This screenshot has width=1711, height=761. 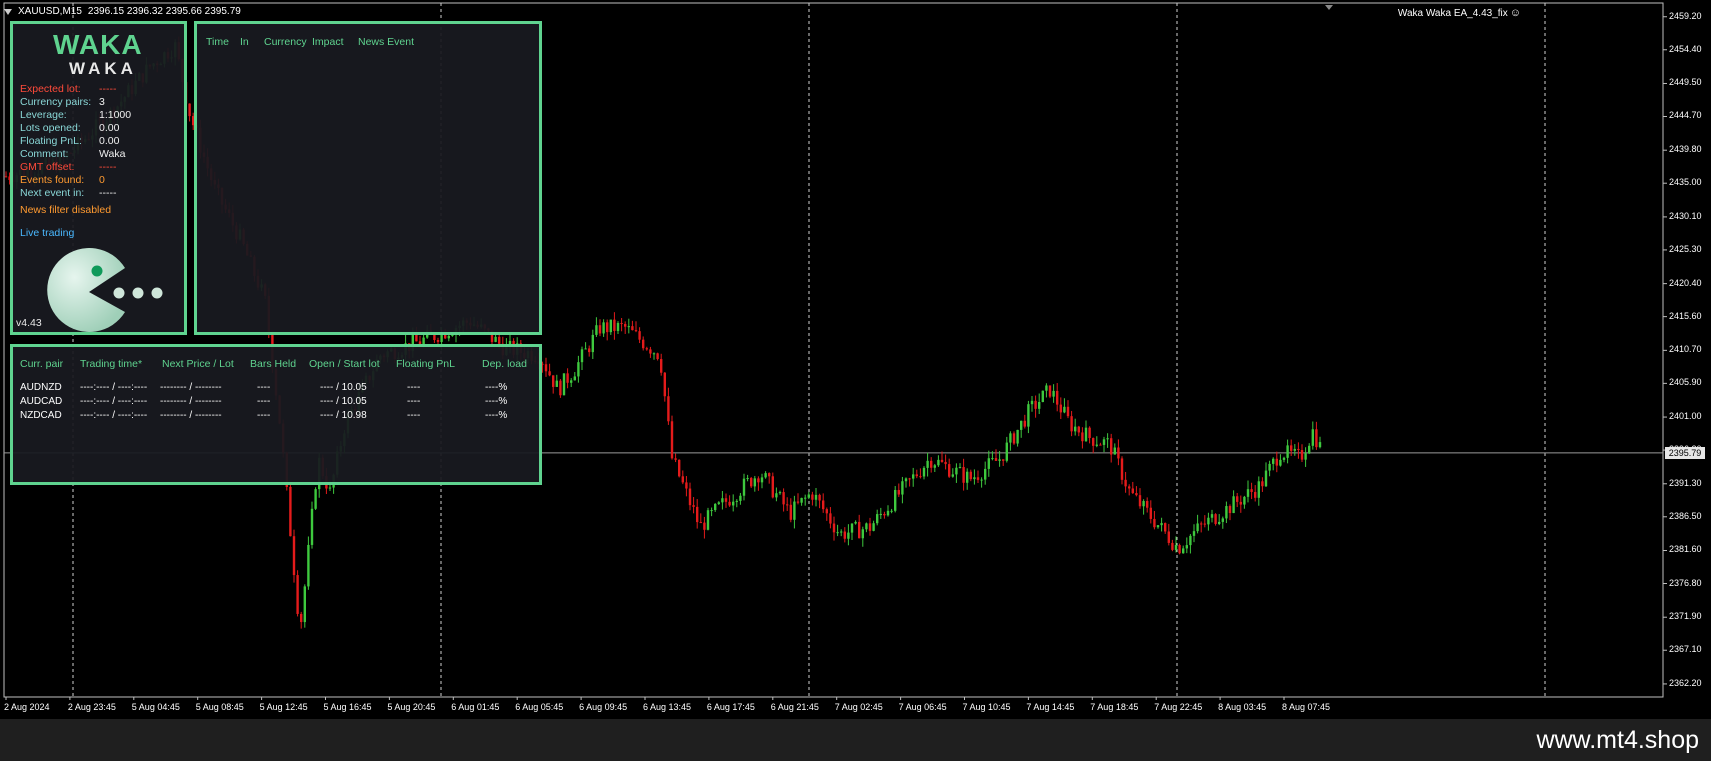 What do you see at coordinates (75, 141) in the screenshot?
I see `floating-pnl-row: Floating PnL: 0.00` at bounding box center [75, 141].